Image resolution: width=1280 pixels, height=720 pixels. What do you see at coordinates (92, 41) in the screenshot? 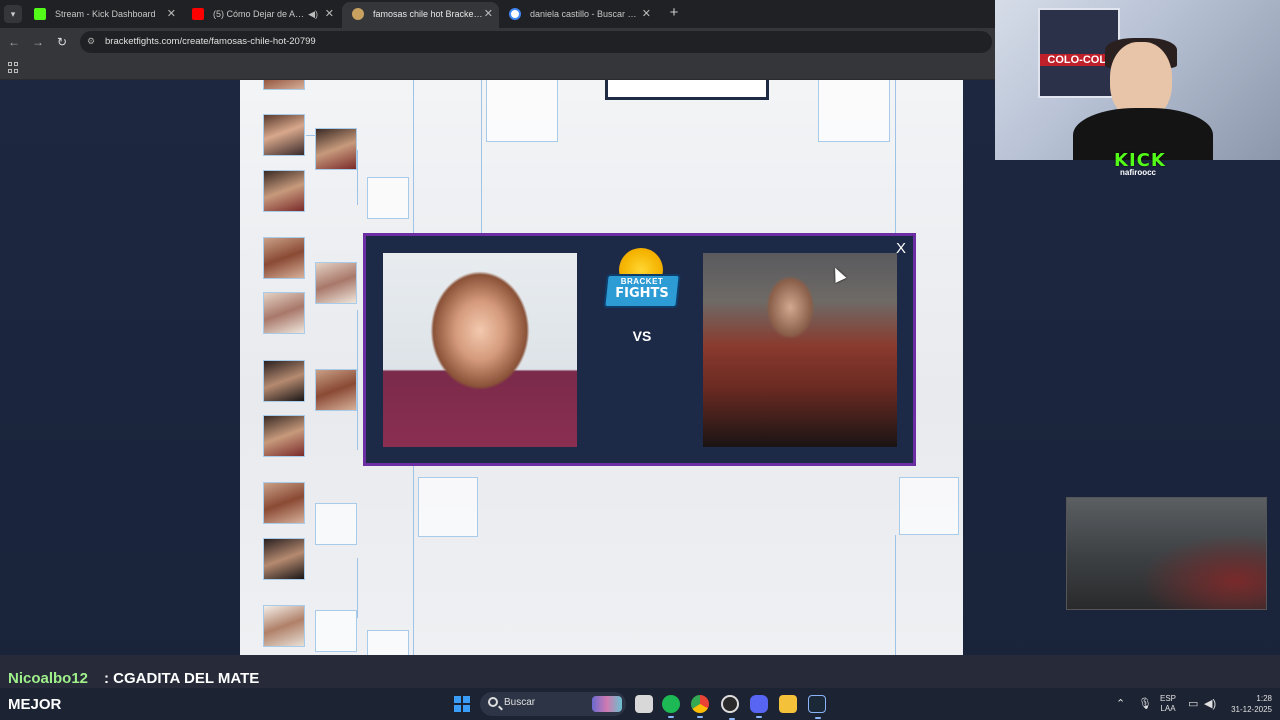
I see `site-info-icon: ⚙` at bounding box center [92, 41].